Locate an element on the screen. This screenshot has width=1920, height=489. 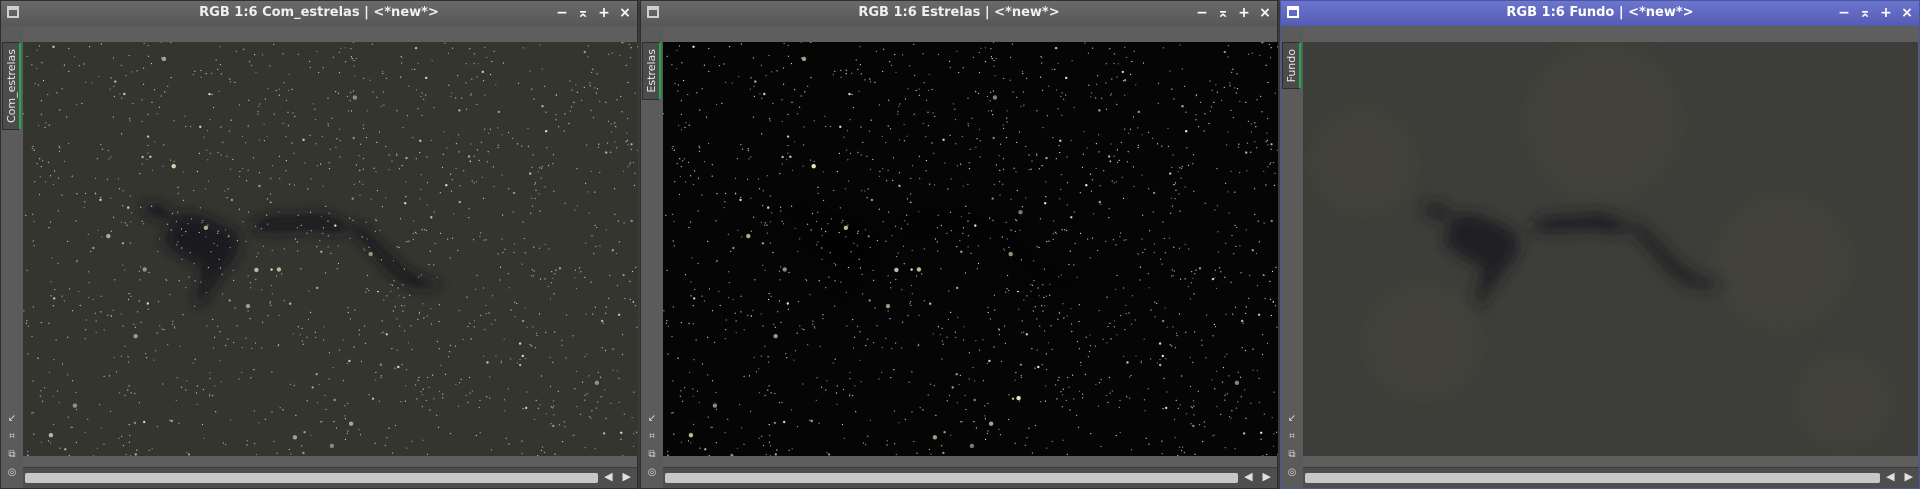
titlebar: RGB 1:6 Com_estrelas | <*new*> − ⌅ + × is located at coordinates (319, 13).